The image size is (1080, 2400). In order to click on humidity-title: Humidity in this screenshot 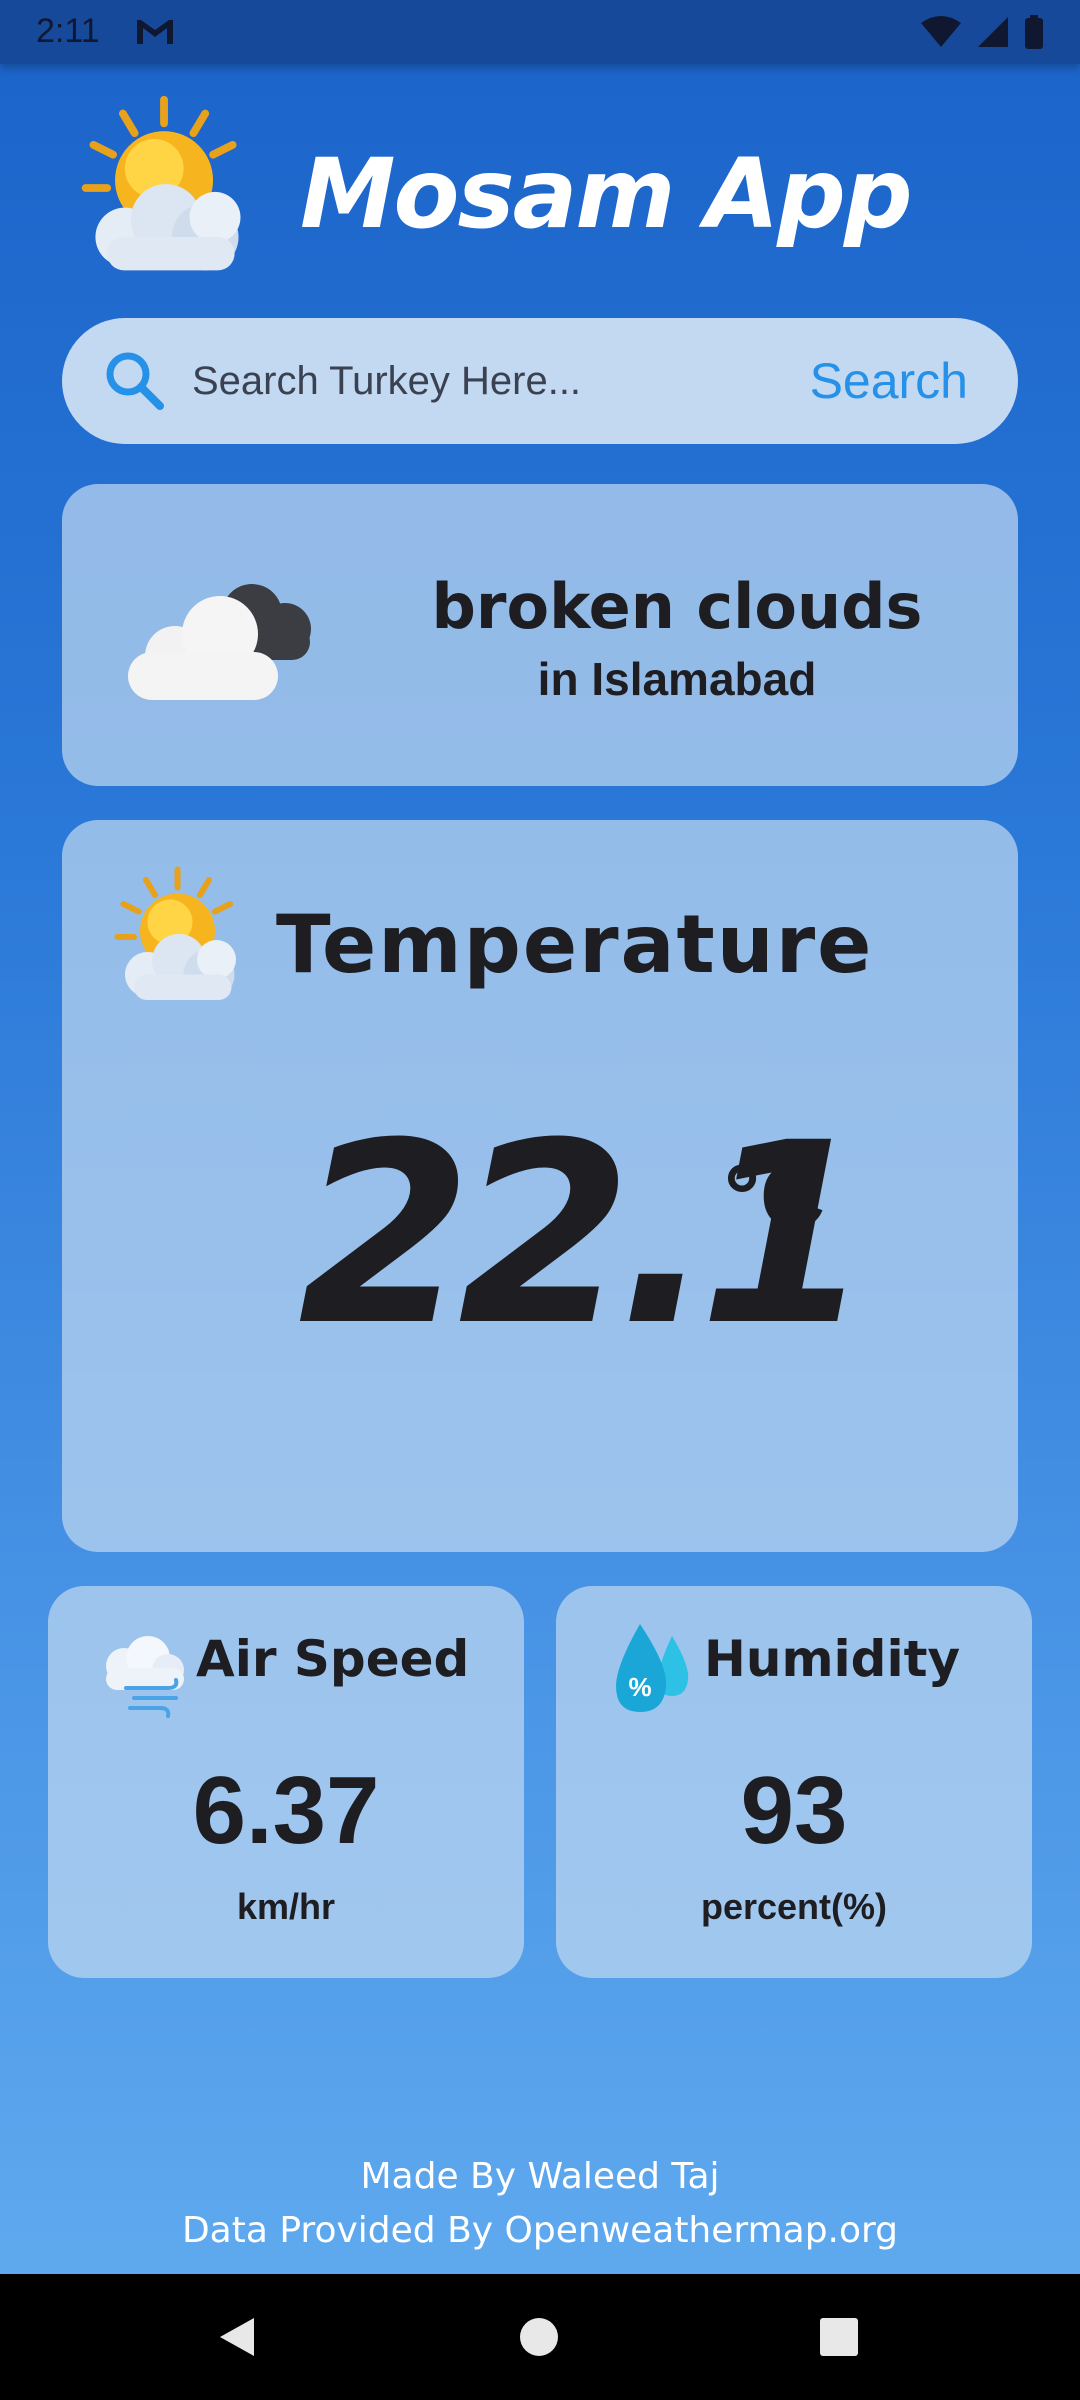, I will do `click(832, 1659)`.